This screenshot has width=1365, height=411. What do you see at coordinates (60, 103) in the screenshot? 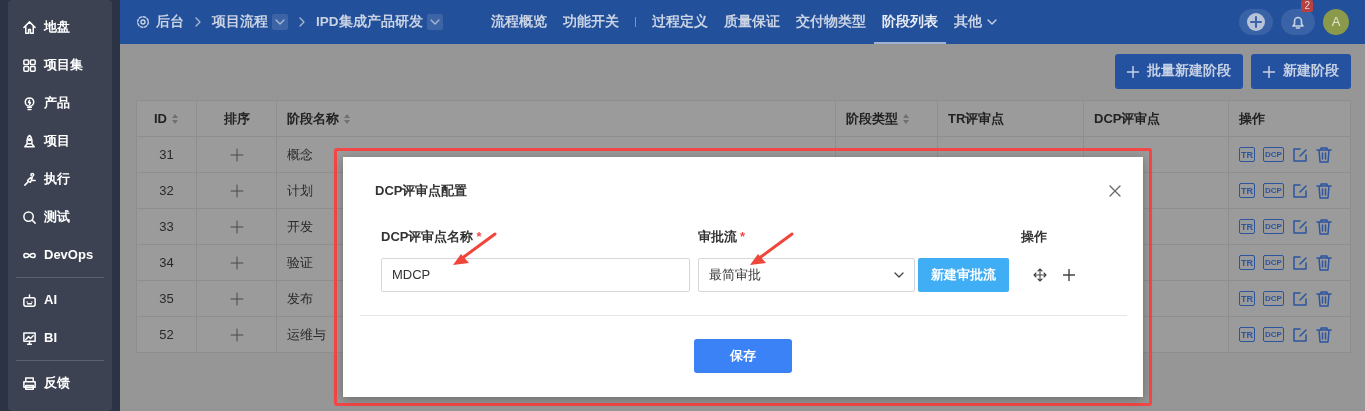
I see `sidebar-item: 产品` at bounding box center [60, 103].